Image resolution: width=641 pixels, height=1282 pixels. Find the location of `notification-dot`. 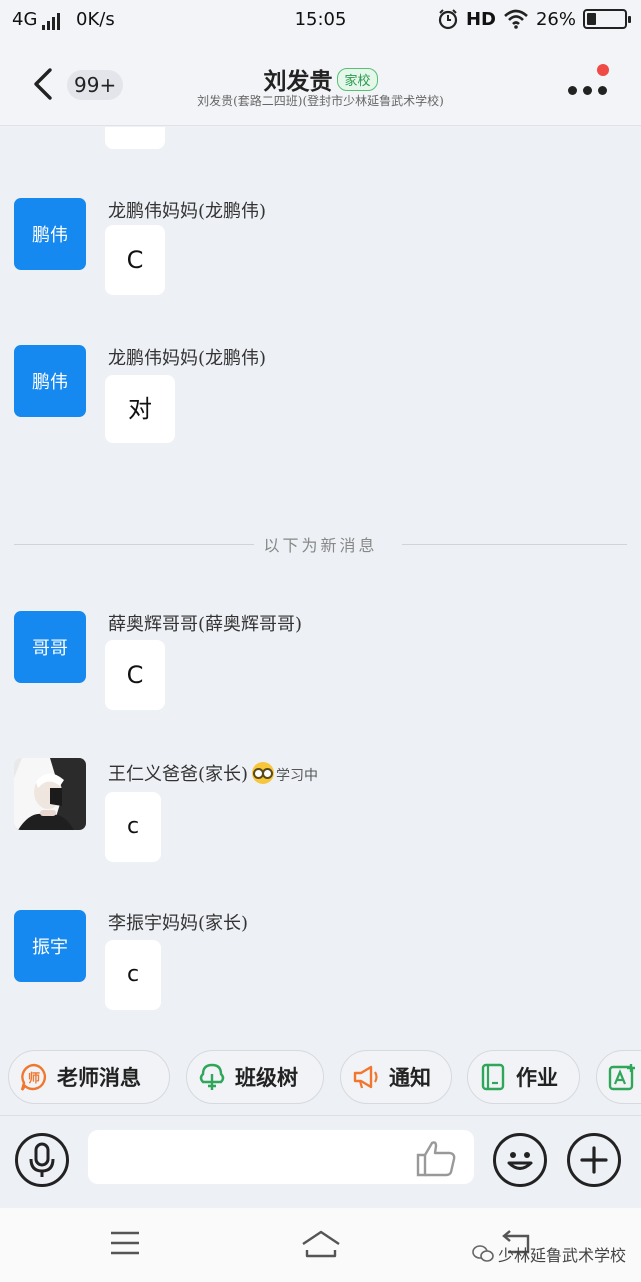

notification-dot is located at coordinates (603, 70).